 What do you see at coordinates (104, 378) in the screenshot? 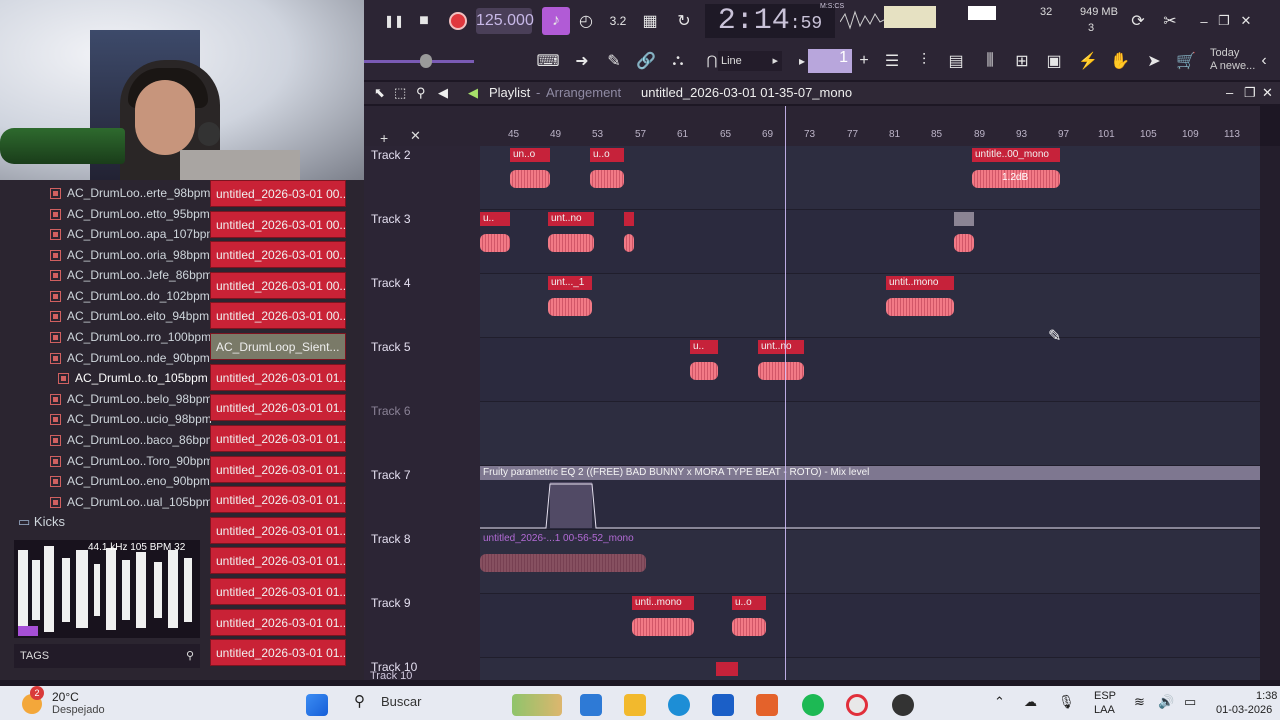
I see `browser-item-selected: AC_DrumLo..to_105bpm` at bounding box center [104, 378].